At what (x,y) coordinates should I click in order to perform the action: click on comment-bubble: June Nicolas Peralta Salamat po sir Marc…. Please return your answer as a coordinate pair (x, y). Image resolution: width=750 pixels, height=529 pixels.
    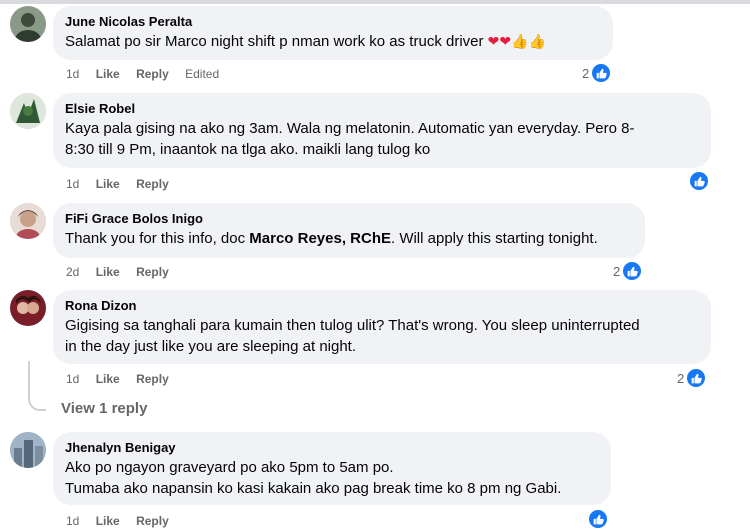
    Looking at the image, I should click on (333, 33).